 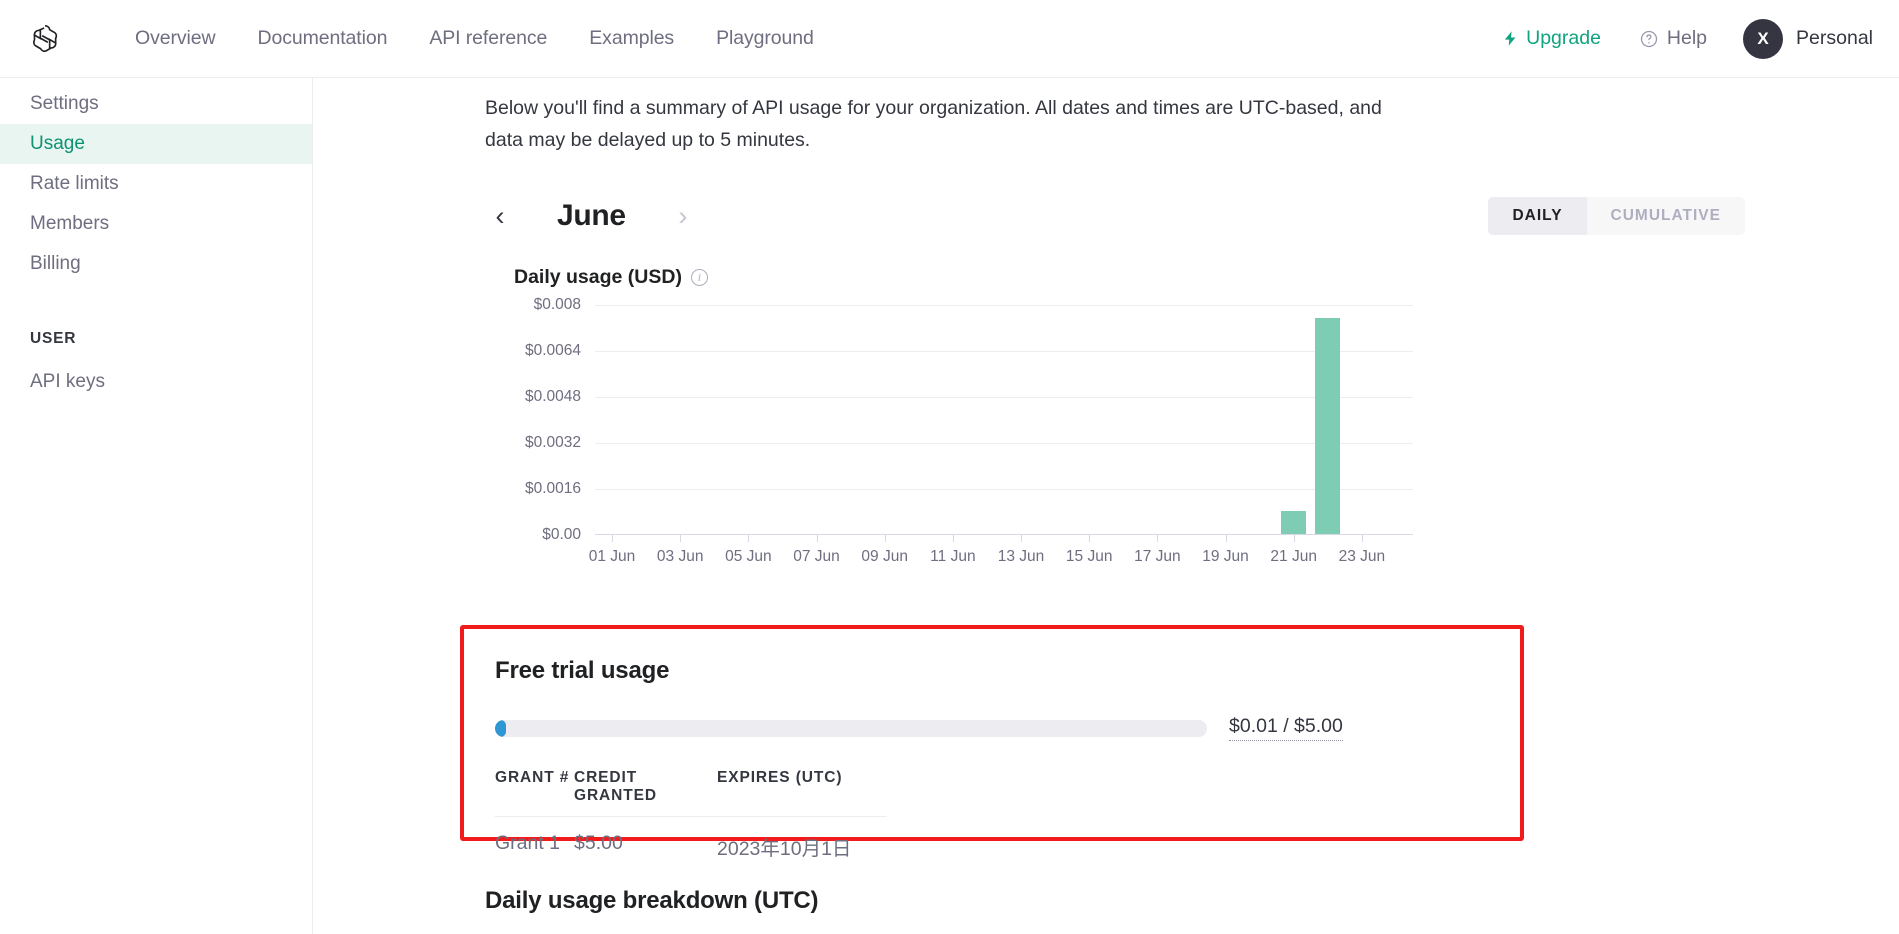 What do you see at coordinates (500, 216) in the screenshot?
I see `chevron-left-icon: ‹` at bounding box center [500, 216].